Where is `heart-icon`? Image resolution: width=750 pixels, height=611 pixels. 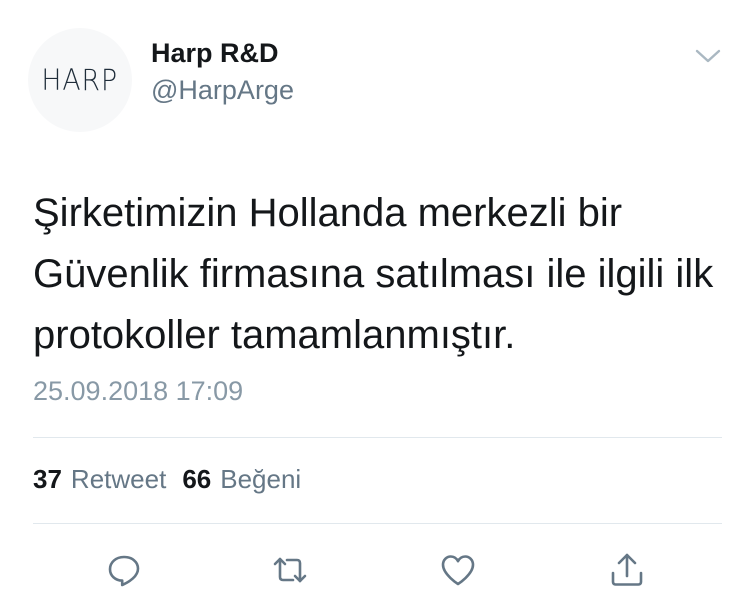
heart-icon is located at coordinates (458, 570).